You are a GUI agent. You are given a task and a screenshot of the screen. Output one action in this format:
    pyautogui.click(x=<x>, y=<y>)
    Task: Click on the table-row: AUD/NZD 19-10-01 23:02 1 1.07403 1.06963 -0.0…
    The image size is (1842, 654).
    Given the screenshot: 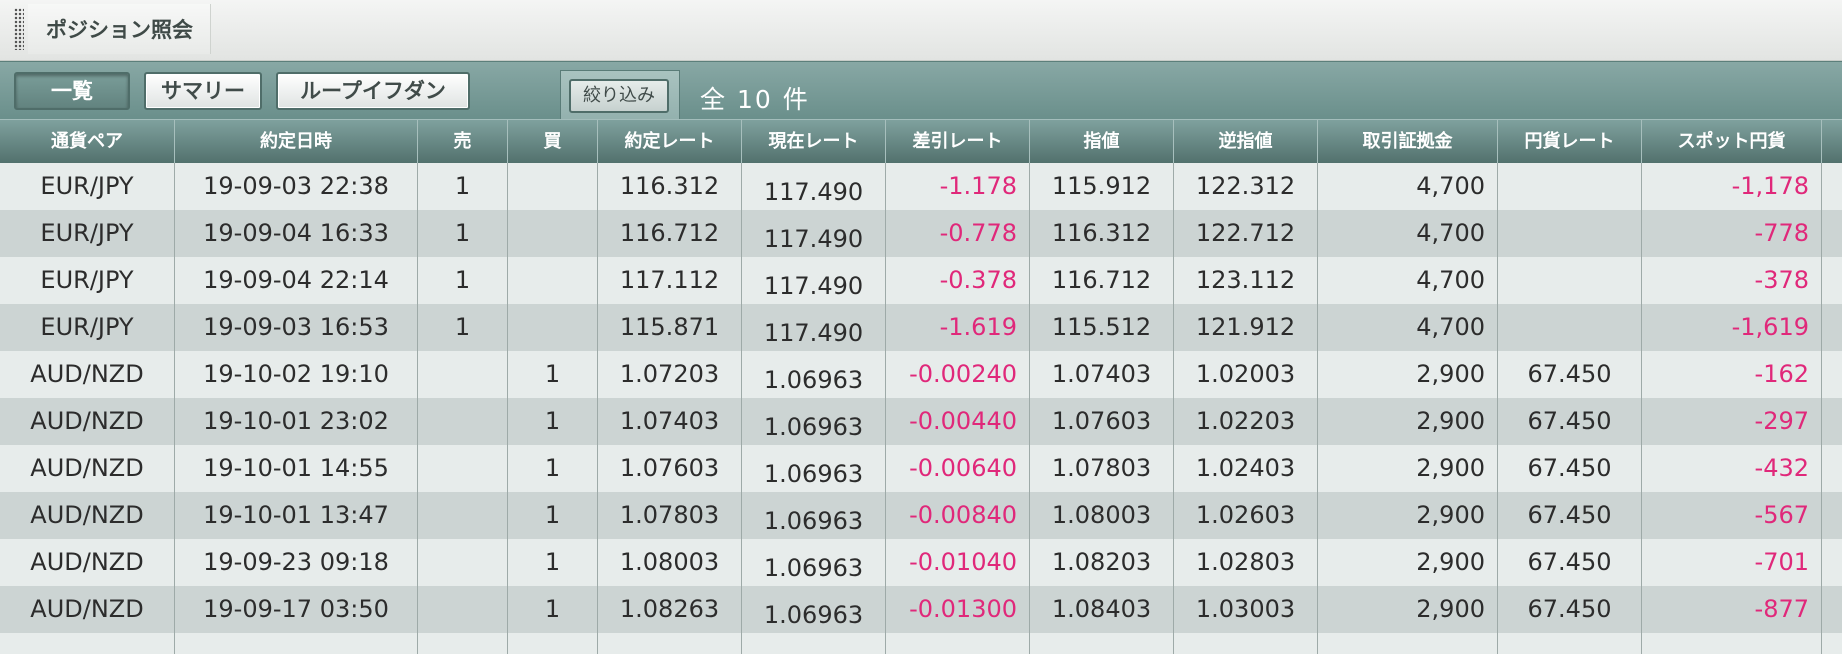 What is the action you would take?
    pyautogui.click(x=921, y=421)
    